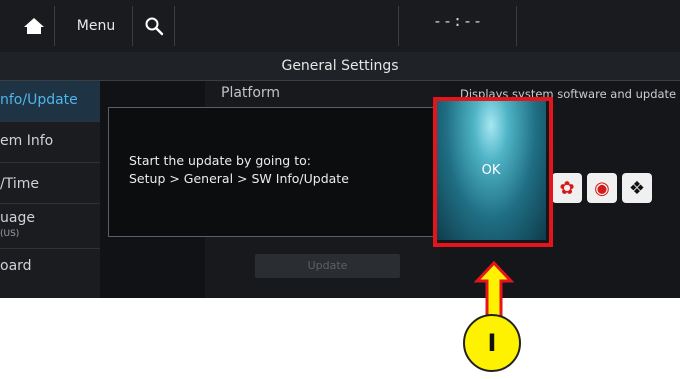  I want to click on update-button: Update, so click(327, 266).